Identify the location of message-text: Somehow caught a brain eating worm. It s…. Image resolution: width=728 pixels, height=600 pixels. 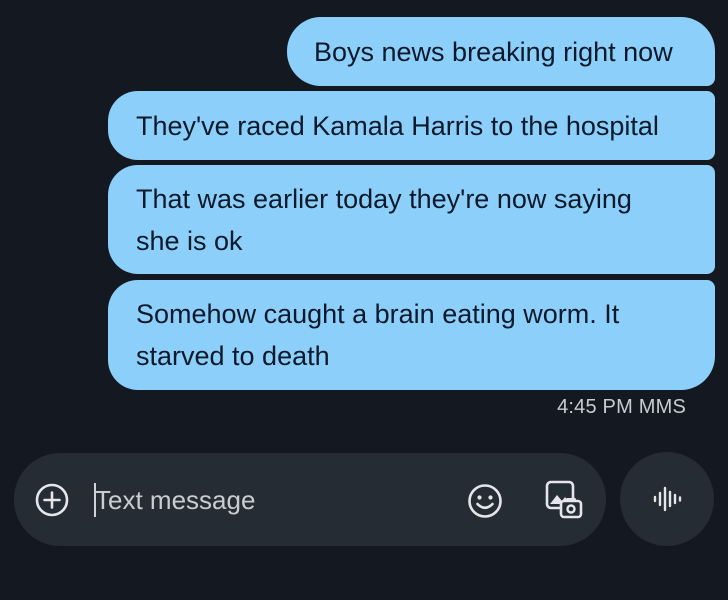
(378, 335).